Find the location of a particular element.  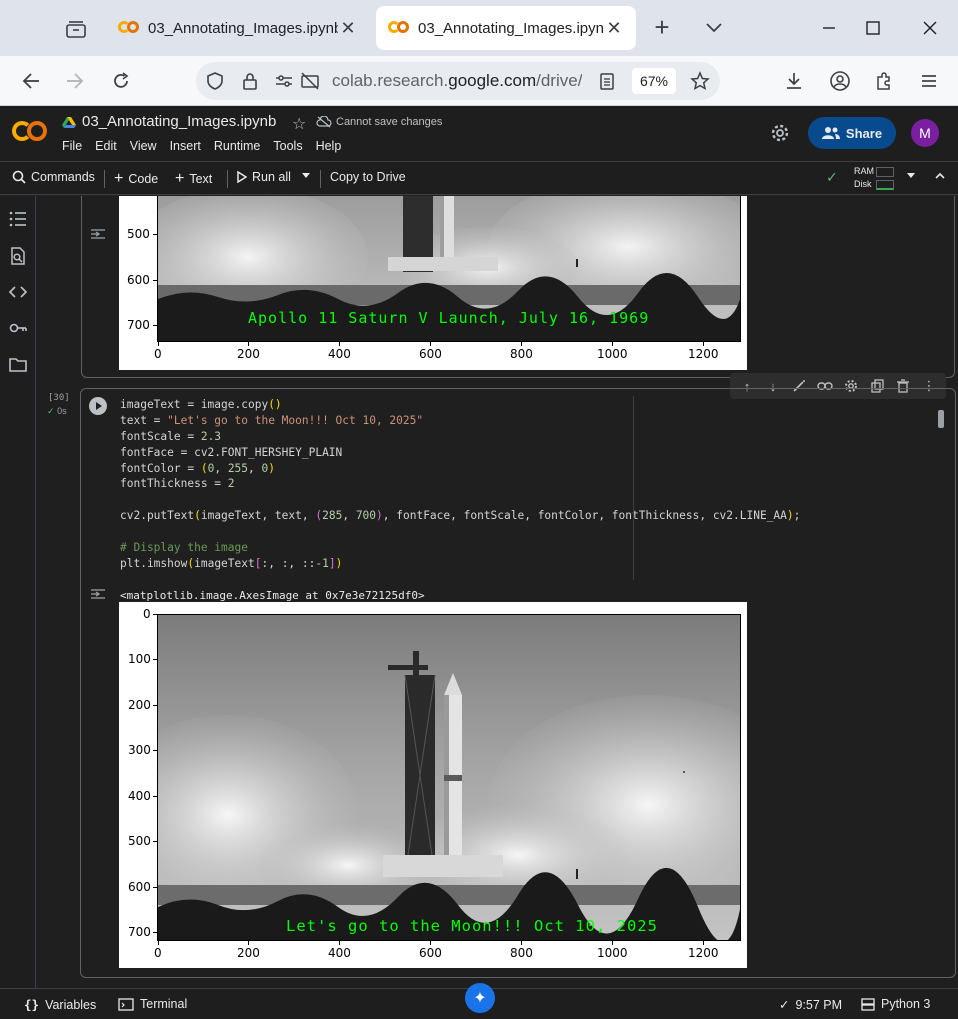

resource-monitor: RAM Disk is located at coordinates (864, 178).